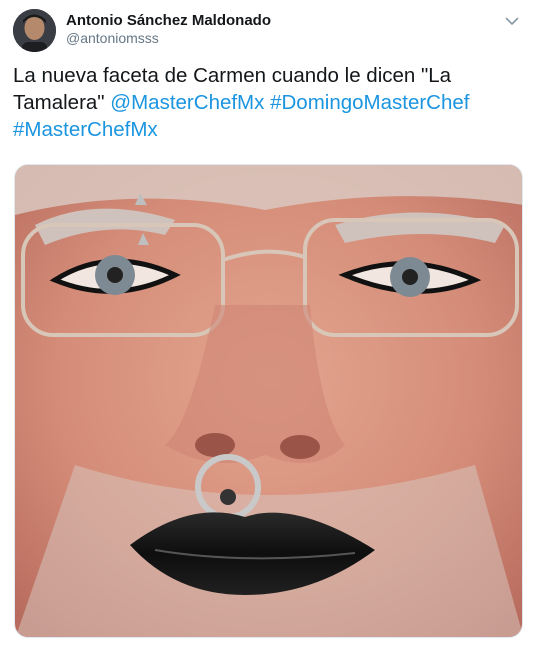 This screenshot has width=535, height=650. What do you see at coordinates (369, 102) in the screenshot?
I see `hashtag-link: #DomingoMasterChef` at bounding box center [369, 102].